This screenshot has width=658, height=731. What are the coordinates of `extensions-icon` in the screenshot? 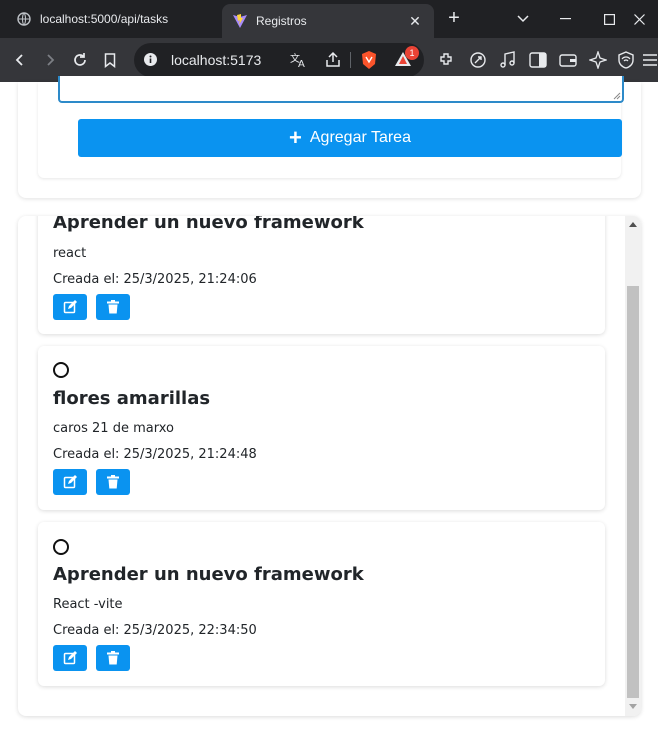 It's located at (447, 60).